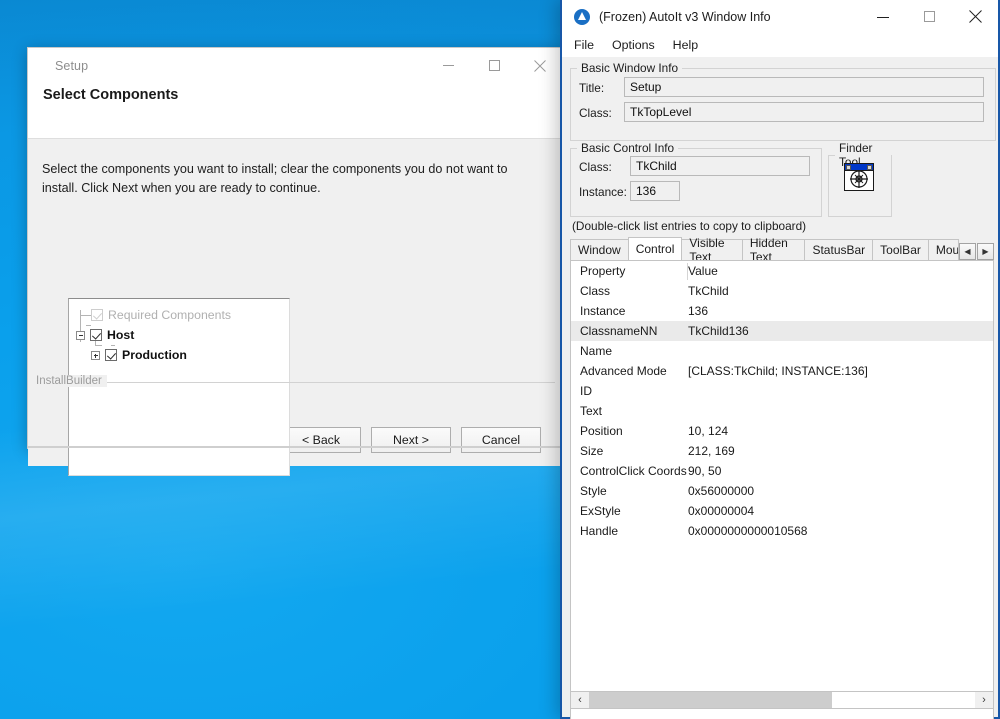 This screenshot has height=719, width=1000. What do you see at coordinates (154, 355) in the screenshot?
I see `tree-item-label: Production` at bounding box center [154, 355].